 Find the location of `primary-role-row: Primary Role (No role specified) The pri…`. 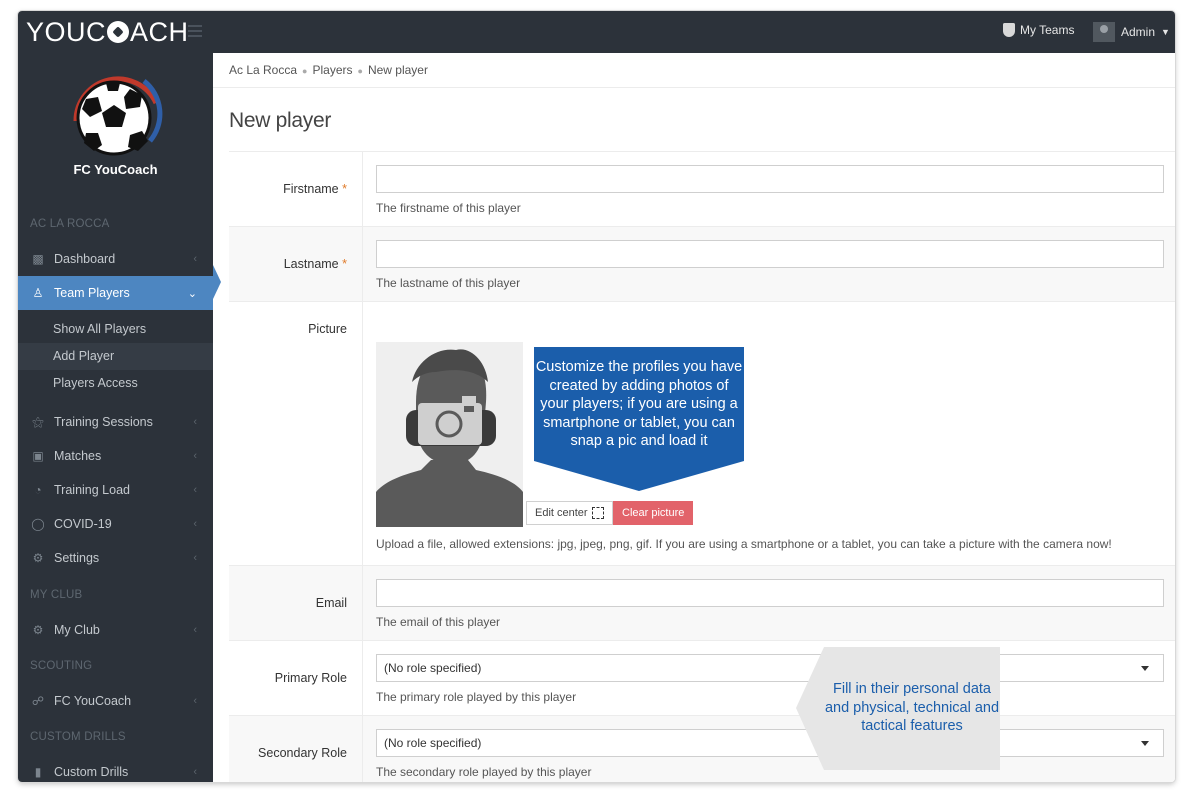

primary-role-row: Primary Role (No role specified) The pri… is located at coordinates (702, 677).